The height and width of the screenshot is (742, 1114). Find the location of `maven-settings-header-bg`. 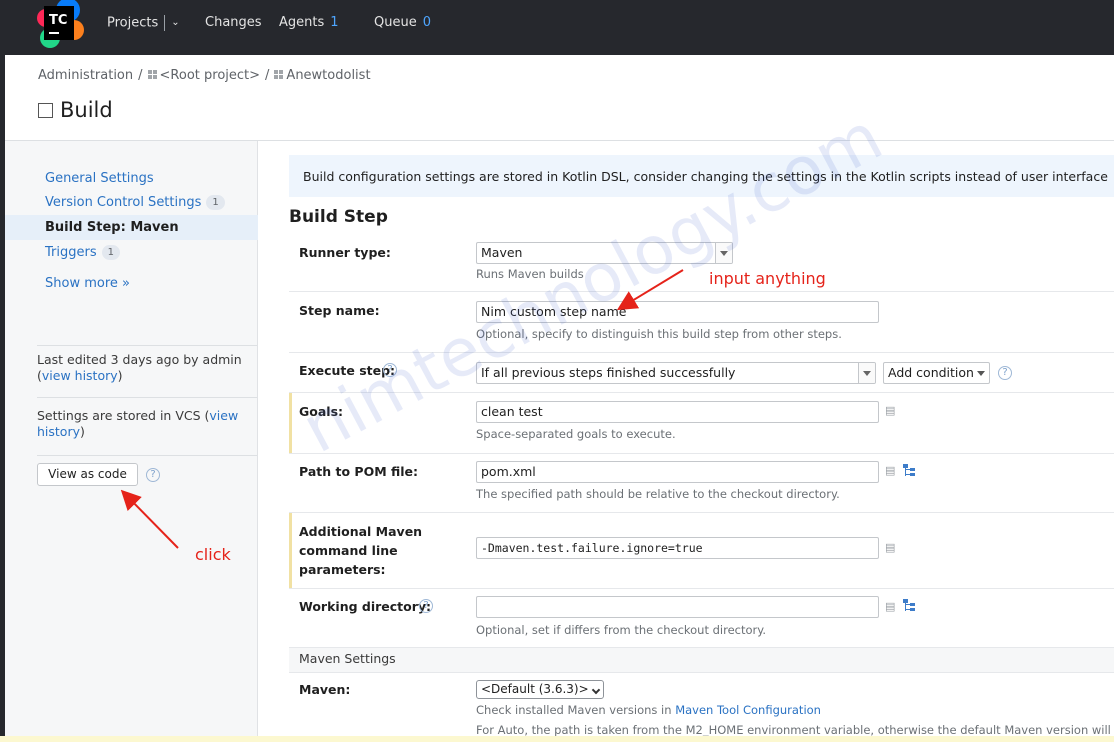

maven-settings-header-bg is located at coordinates (701, 659).